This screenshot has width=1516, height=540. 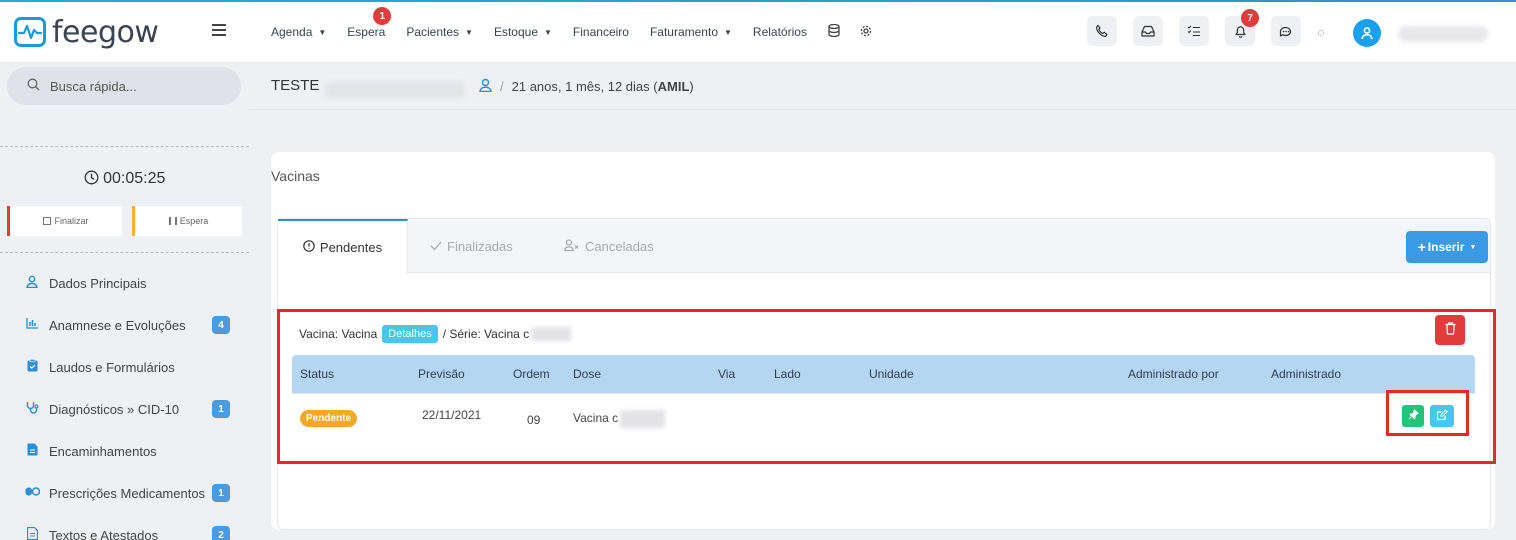 I want to click on nav-faturamento-label: Faturamento, so click(x=683, y=32).